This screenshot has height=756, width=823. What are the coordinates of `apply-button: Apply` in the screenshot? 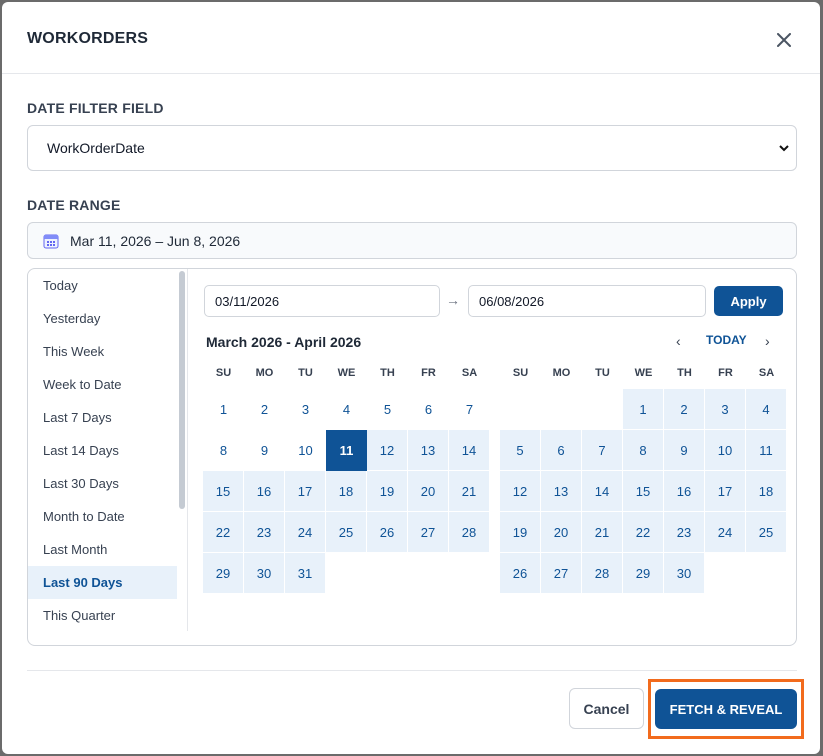 It's located at (748, 301).